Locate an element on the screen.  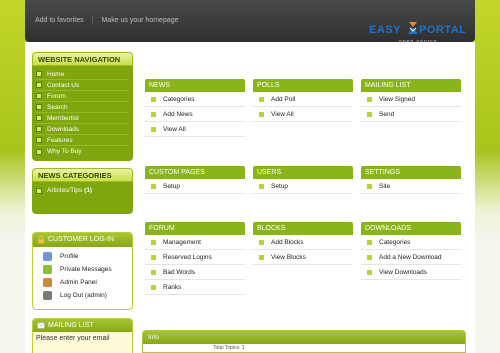
settings-item-site: Site is located at coordinates (411, 186).